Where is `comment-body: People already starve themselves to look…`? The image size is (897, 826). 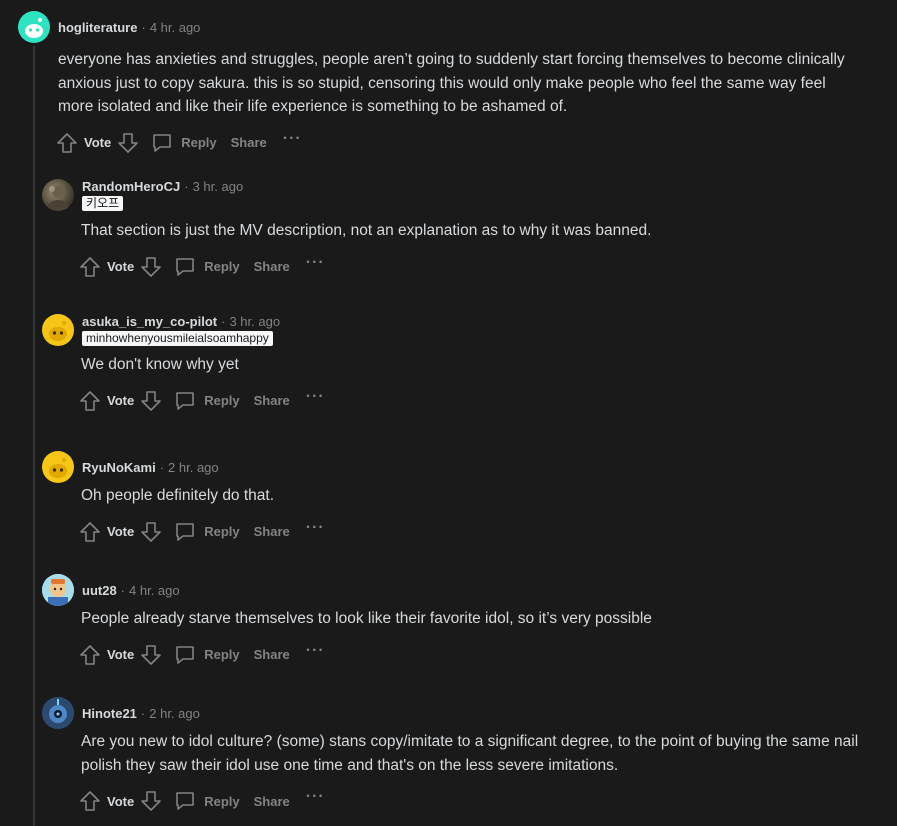 comment-body: People already starve themselves to look… is located at coordinates (366, 618).